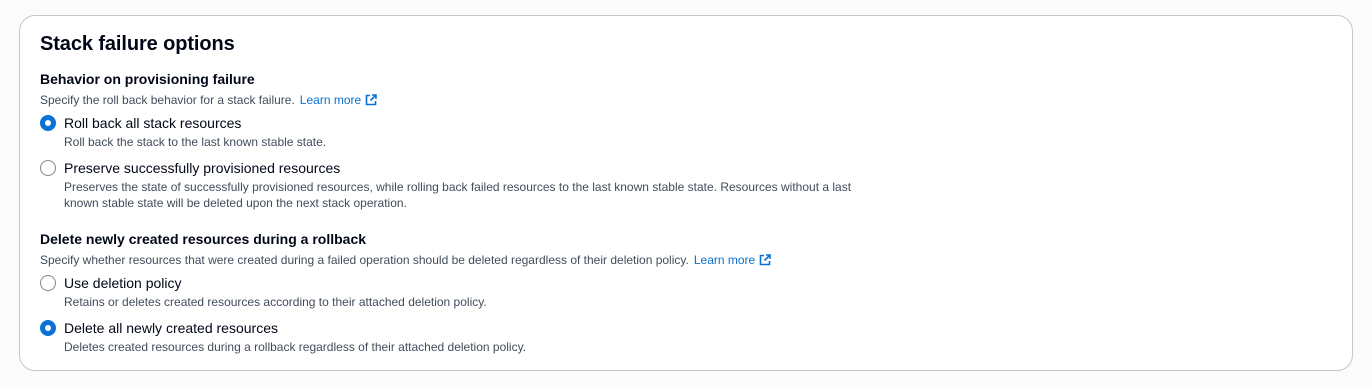 The image size is (1372, 387). What do you see at coordinates (123, 283) in the screenshot?
I see `option-label-use-deletion-policy: Use deletion policy` at bounding box center [123, 283].